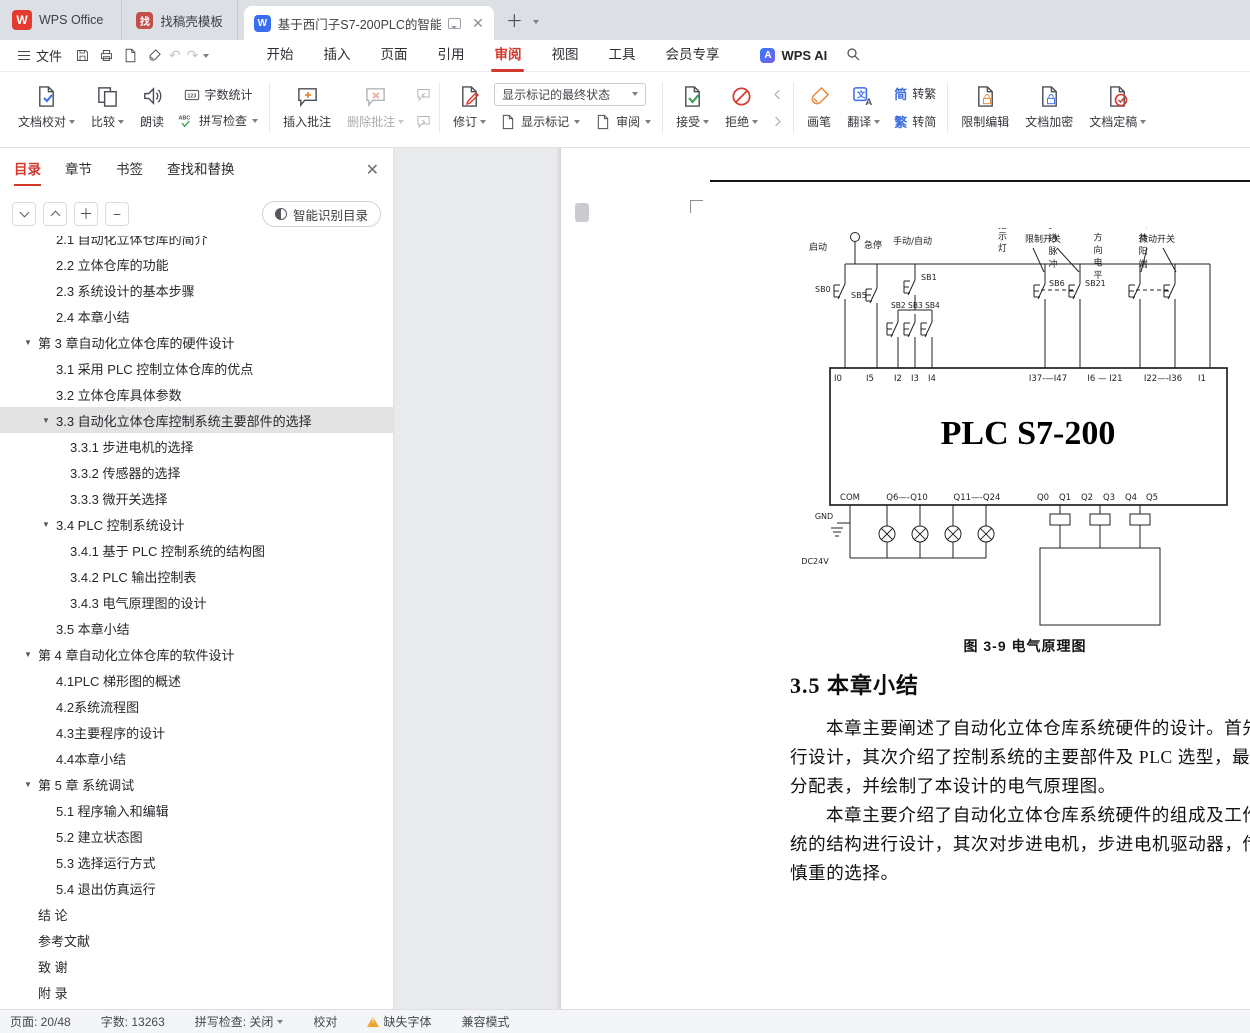 This screenshot has width=1250, height=1033. Describe the element at coordinates (985, 107) in the screenshot. I see `restrict-editing-button: 限制编辑` at that location.